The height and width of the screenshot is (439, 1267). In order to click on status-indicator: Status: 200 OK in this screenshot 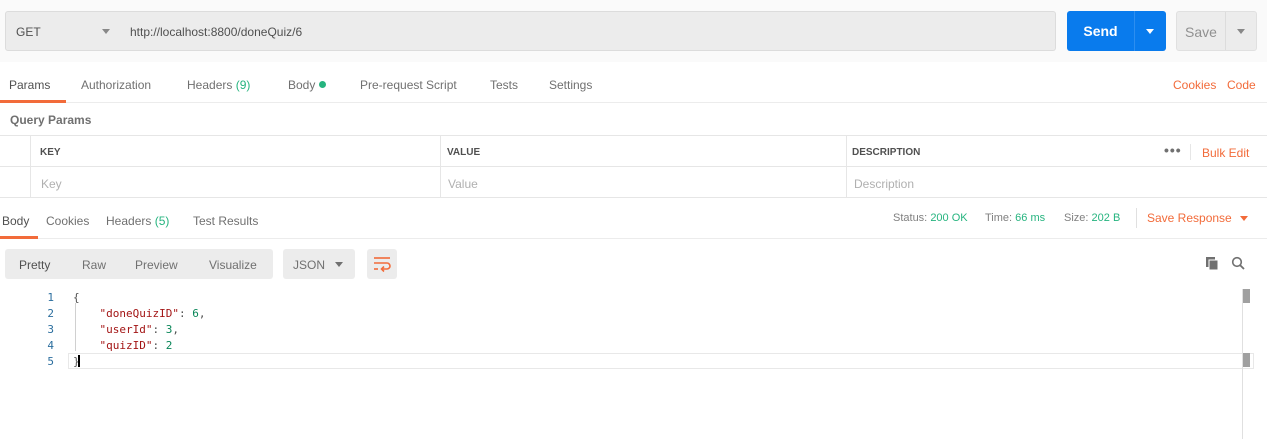, I will do `click(930, 218)`.